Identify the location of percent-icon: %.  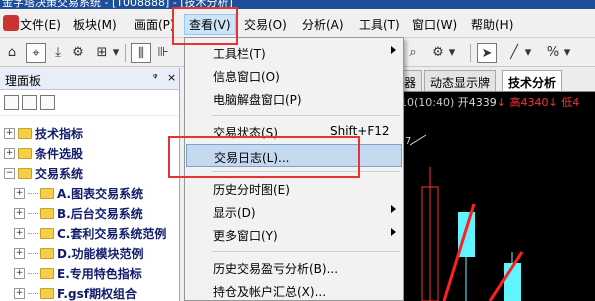
(553, 53).